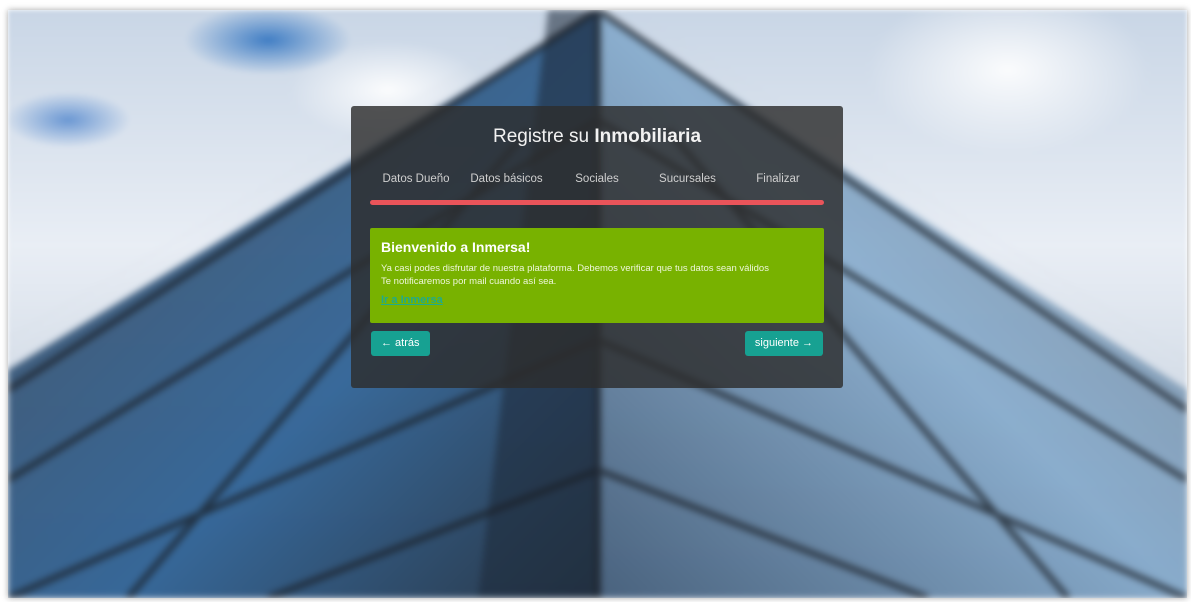 The image size is (1191, 602). Describe the element at coordinates (400, 343) in the screenshot. I see `back-button: ← atrás` at that location.